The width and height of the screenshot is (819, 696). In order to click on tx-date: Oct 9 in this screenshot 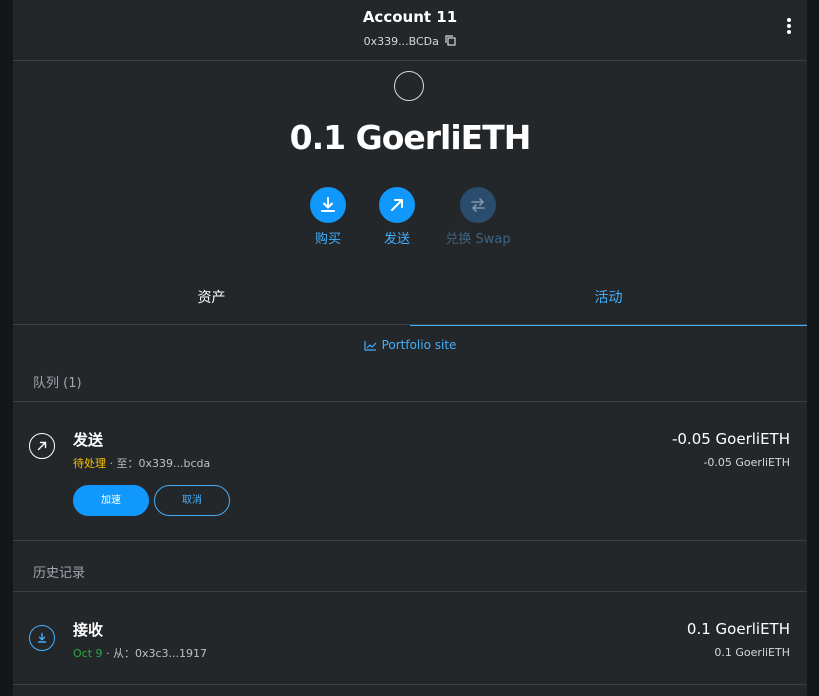, I will do `click(88, 653)`.